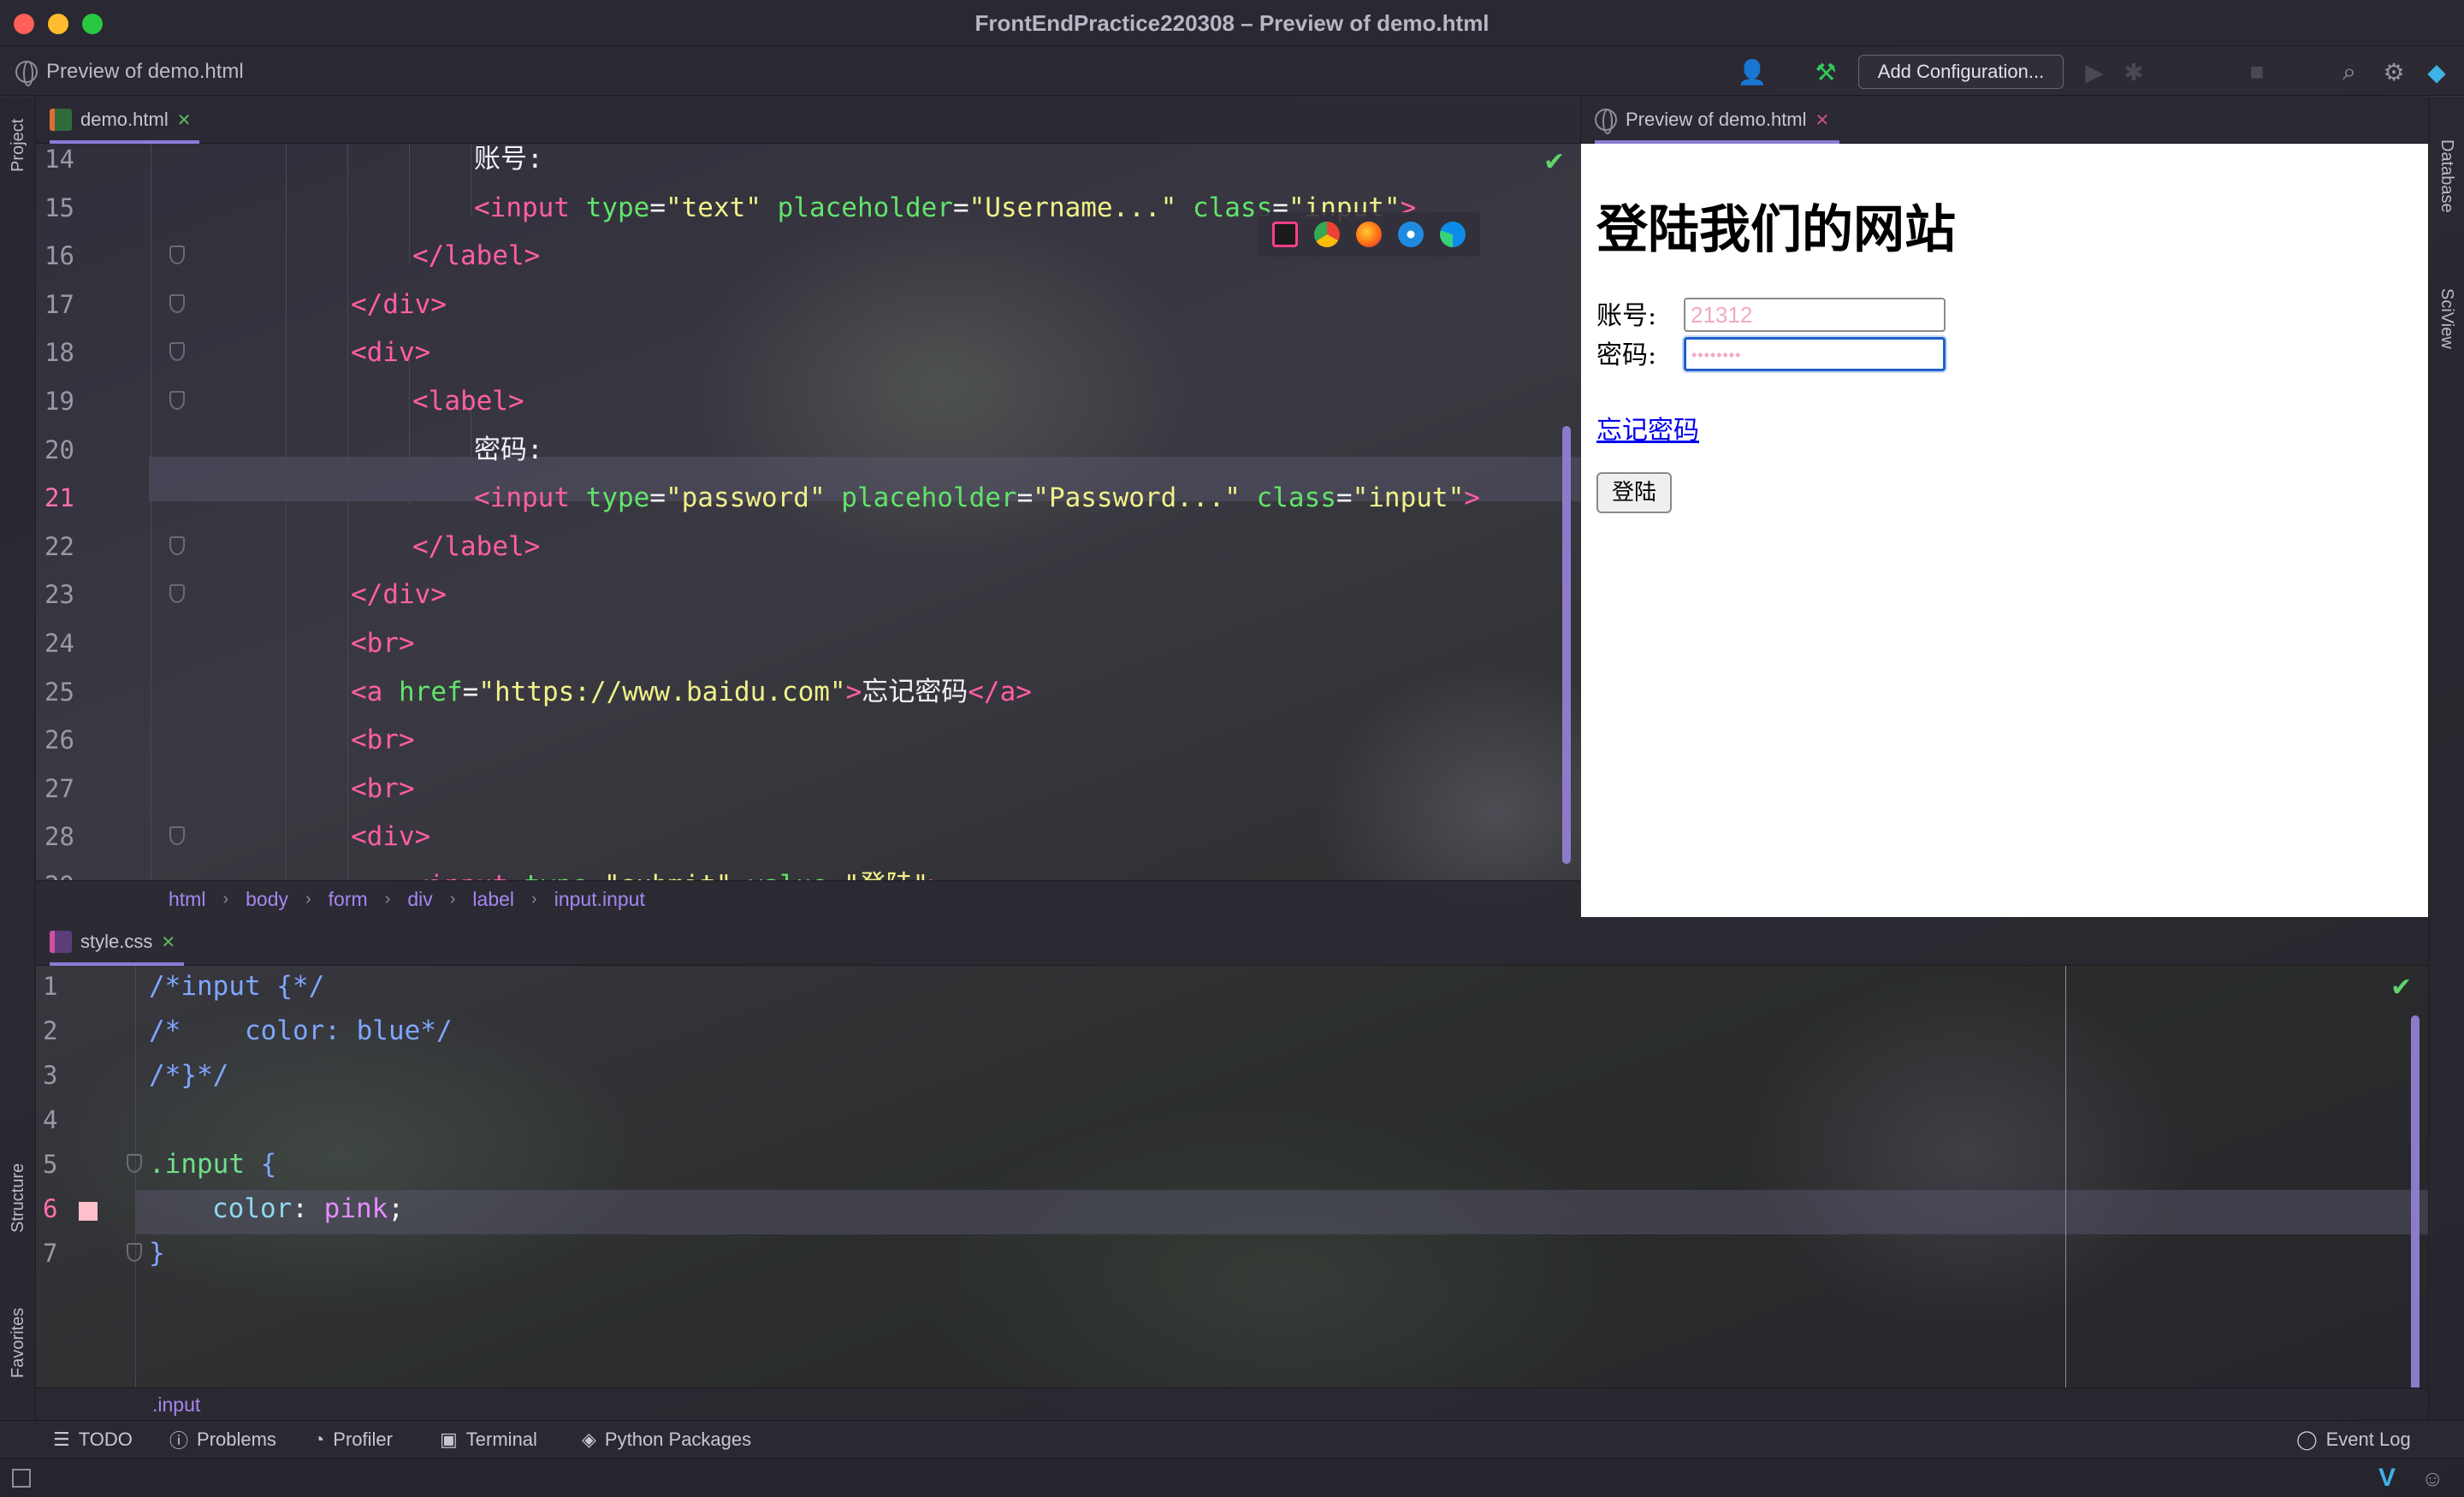  What do you see at coordinates (1815, 315) in the screenshot?
I see `account-input: 21312` at bounding box center [1815, 315].